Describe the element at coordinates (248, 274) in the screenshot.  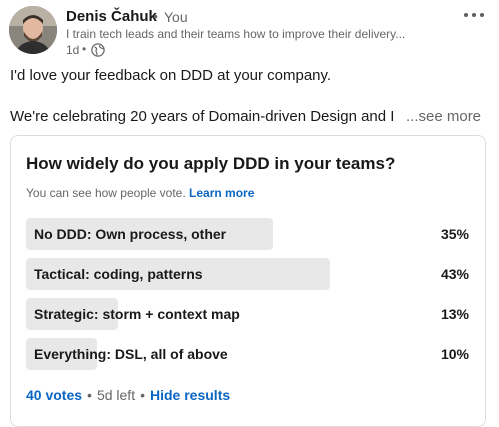
I see `poll-option: Tactical: coding, patterns 43%` at that location.